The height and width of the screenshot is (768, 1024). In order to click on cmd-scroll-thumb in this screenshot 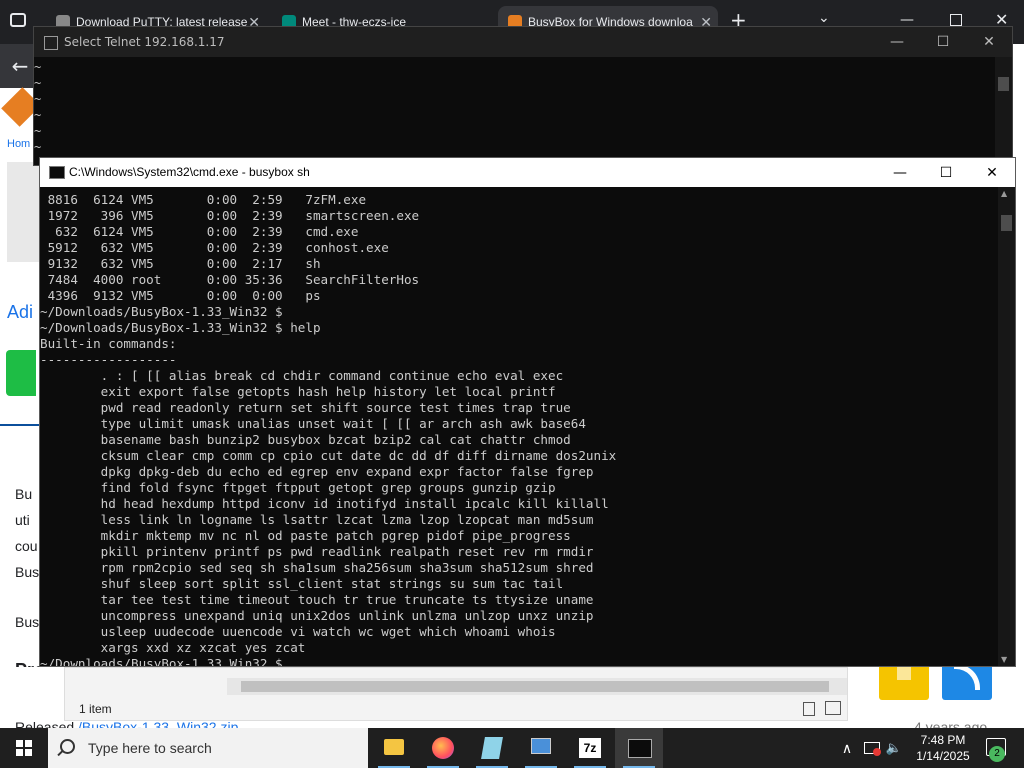, I will do `click(1006, 223)`.